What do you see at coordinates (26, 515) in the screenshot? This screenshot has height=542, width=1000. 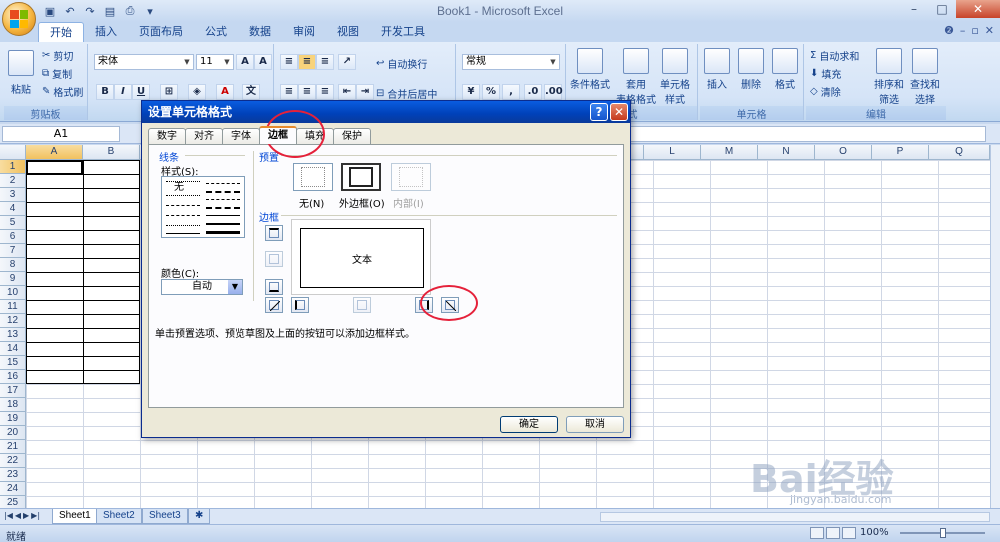 I see `next-sheet-icon: ▶` at bounding box center [26, 515].